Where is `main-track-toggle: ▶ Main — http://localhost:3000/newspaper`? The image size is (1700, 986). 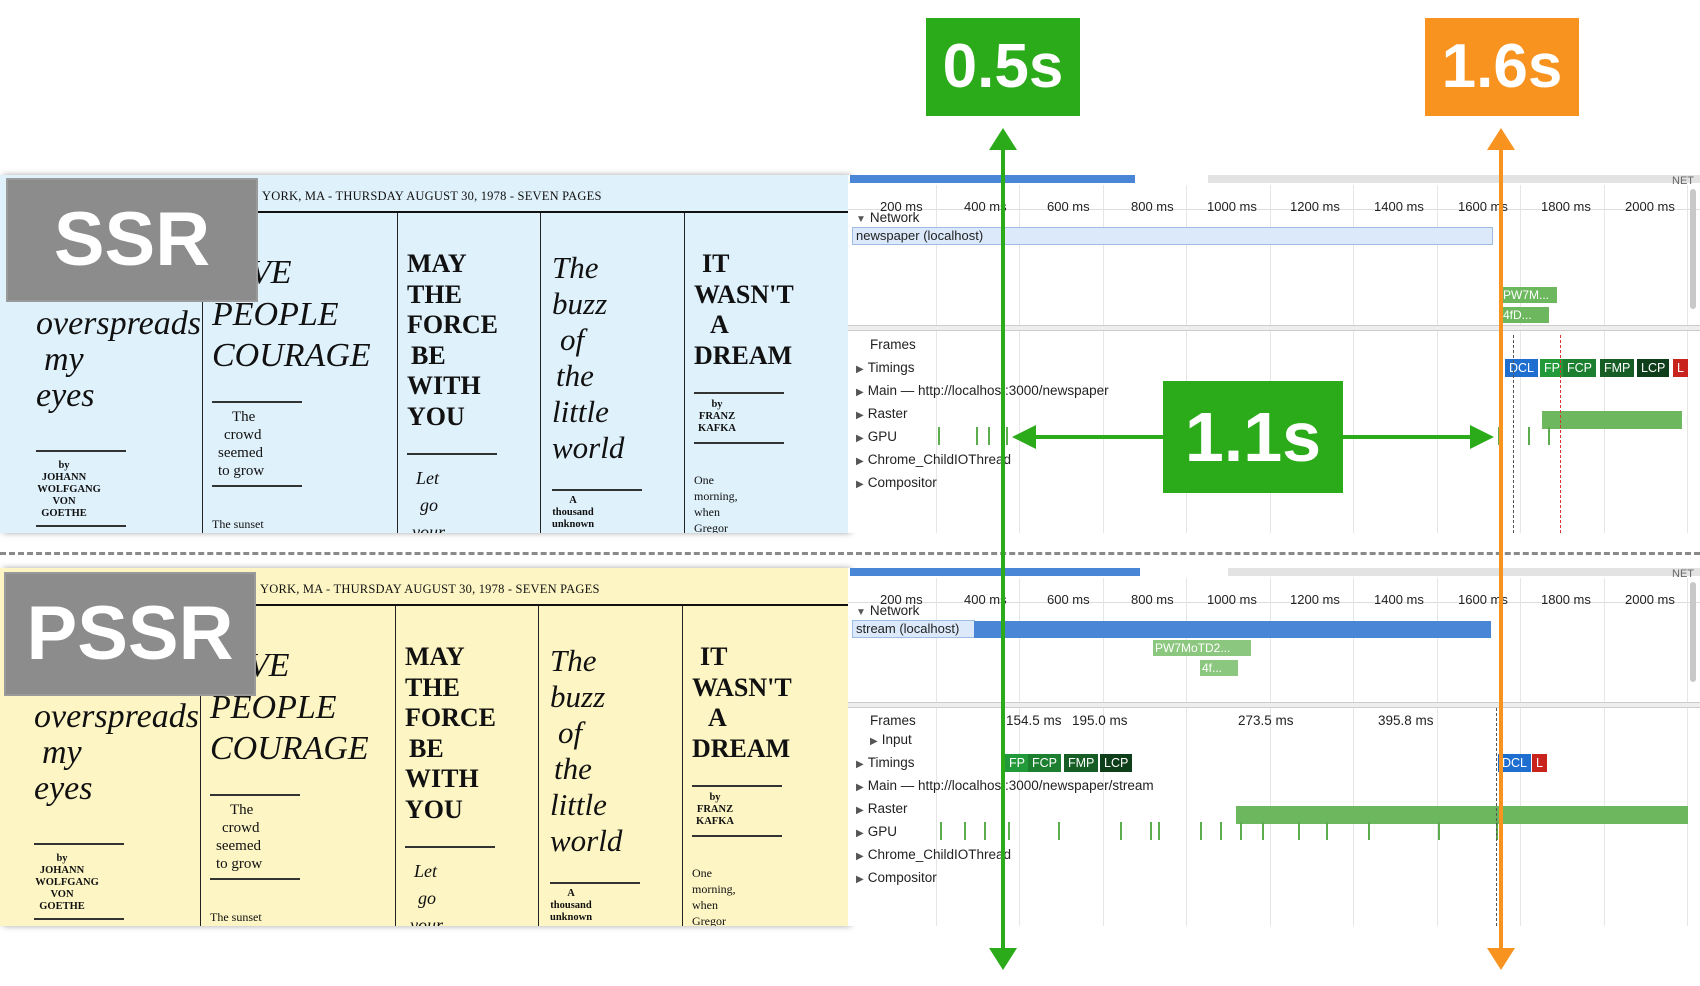 main-track-toggle: ▶ Main — http://localhost:3000/newspaper is located at coordinates (982, 390).